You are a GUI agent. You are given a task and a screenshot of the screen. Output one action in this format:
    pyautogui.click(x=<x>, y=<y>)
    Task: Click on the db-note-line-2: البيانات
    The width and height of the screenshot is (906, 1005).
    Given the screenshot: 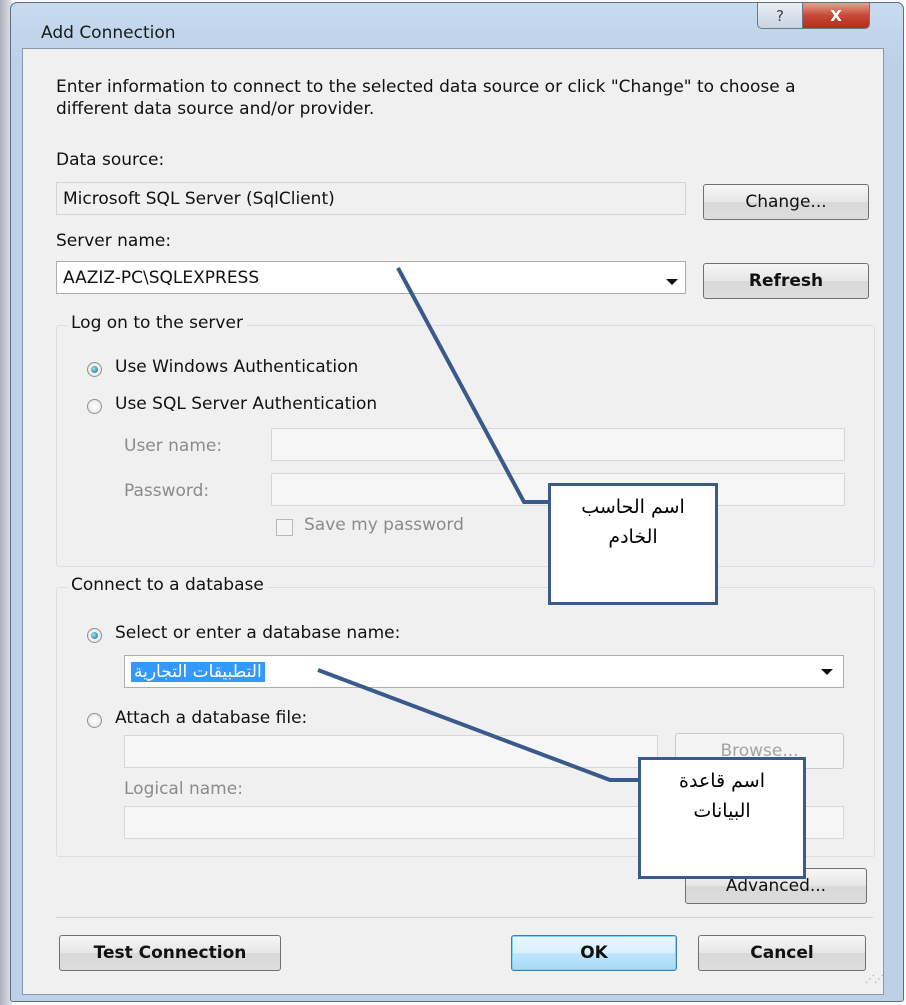 What is the action you would take?
    pyautogui.click(x=722, y=811)
    